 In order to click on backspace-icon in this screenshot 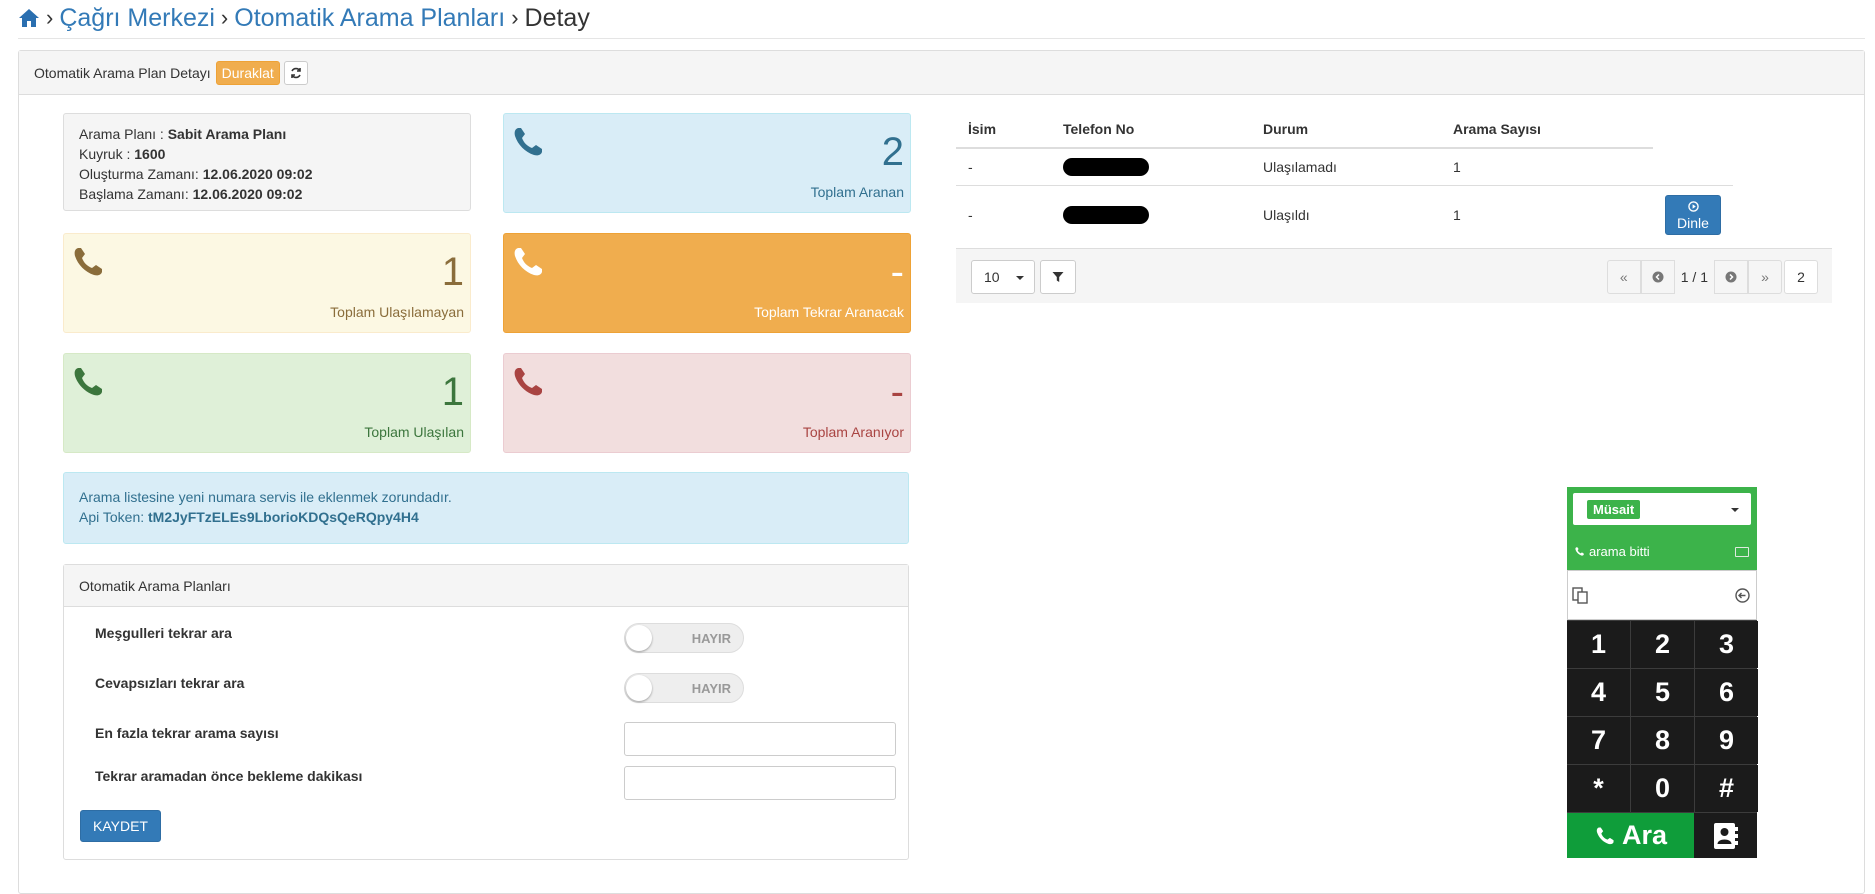, I will do `click(1742, 595)`.